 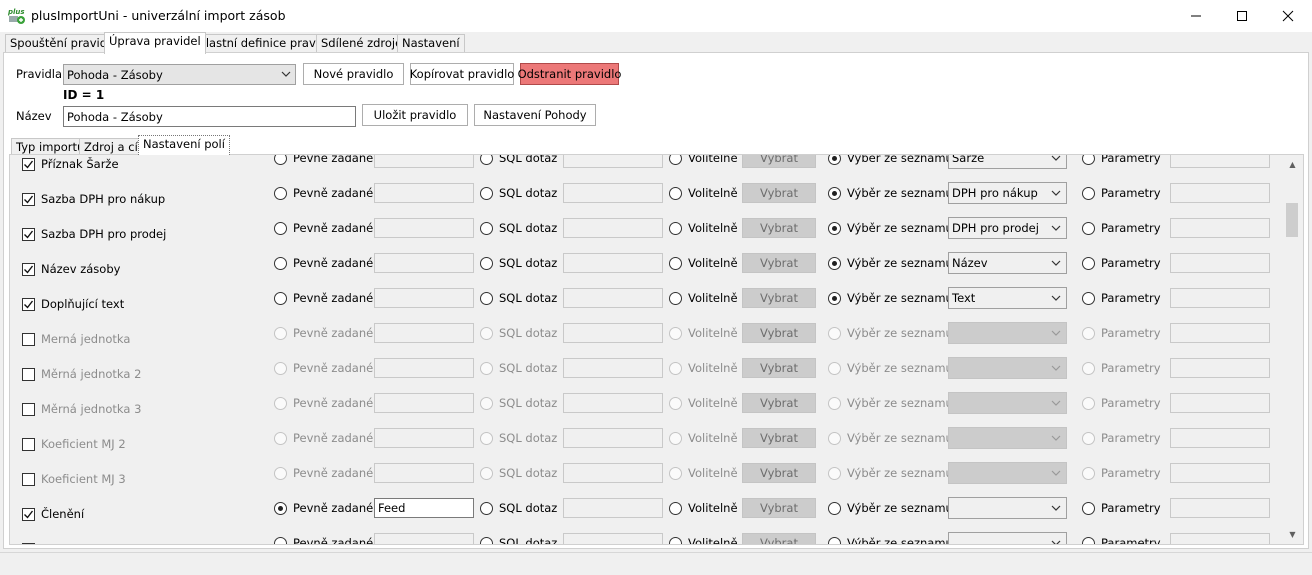 I want to click on new-rule-button: Nové pravidlo, so click(x=353, y=74).